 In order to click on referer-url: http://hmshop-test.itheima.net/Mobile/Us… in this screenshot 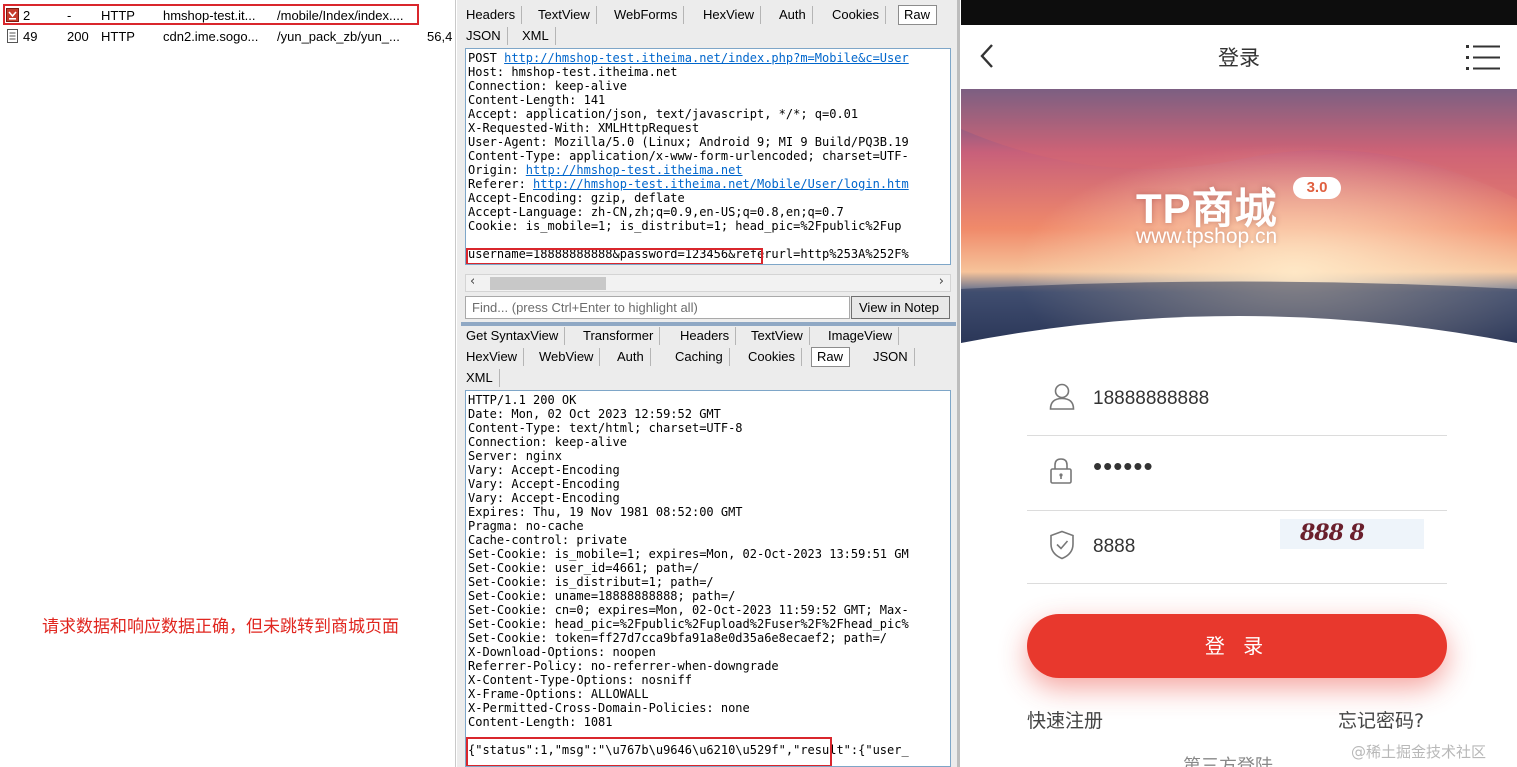, I will do `click(721, 184)`.